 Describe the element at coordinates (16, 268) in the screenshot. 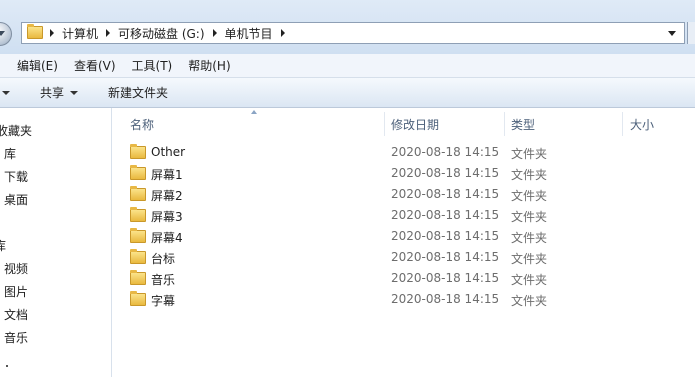

I see `nav-item-videos: 视频` at that location.